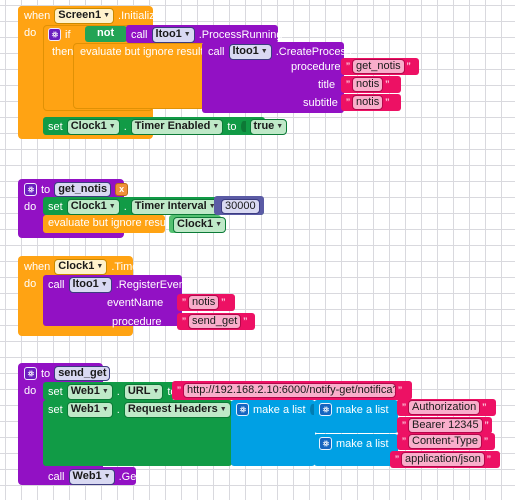  I want to click on if-row: if, so click(59, 34).